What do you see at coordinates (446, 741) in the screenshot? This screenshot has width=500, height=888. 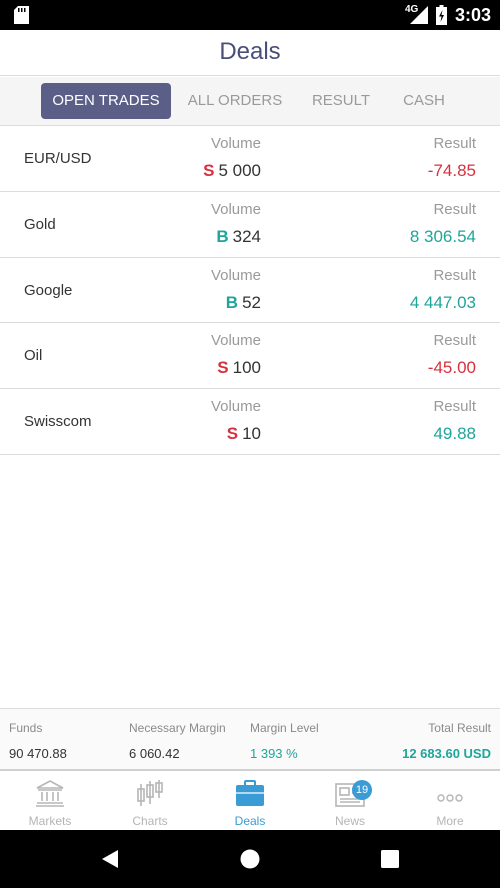 I see `total-result-summary: Total Result 12 683.60 USD` at bounding box center [446, 741].